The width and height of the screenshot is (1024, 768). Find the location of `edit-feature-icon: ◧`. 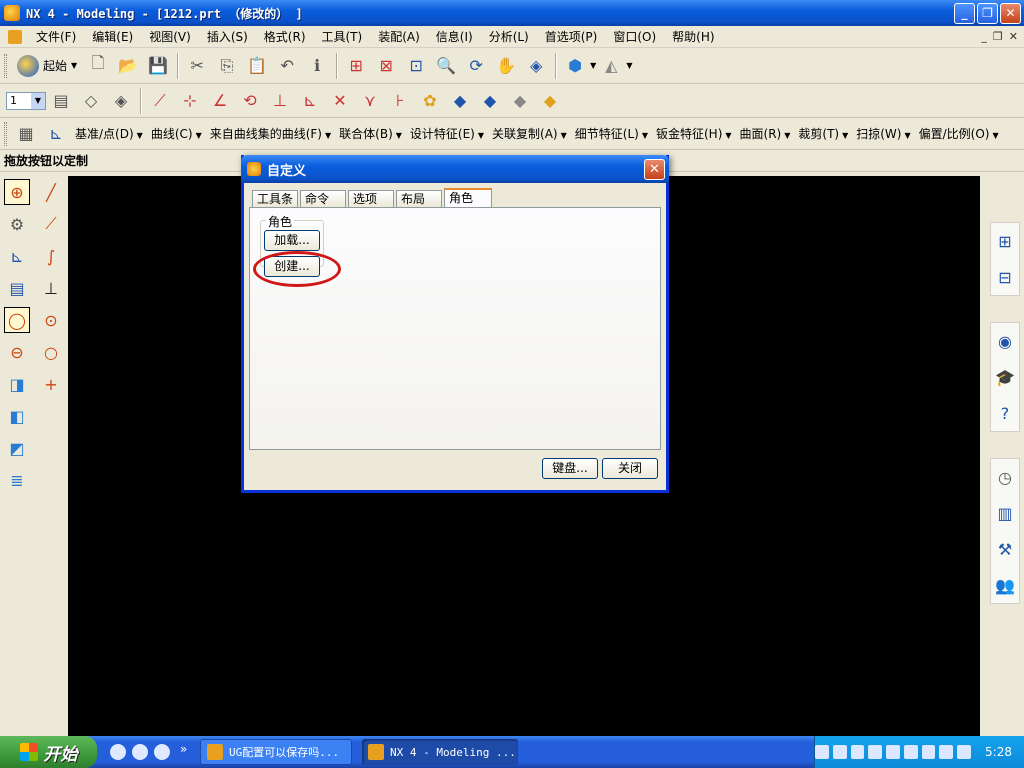

edit-feature-icon: ◧ is located at coordinates (17, 416).